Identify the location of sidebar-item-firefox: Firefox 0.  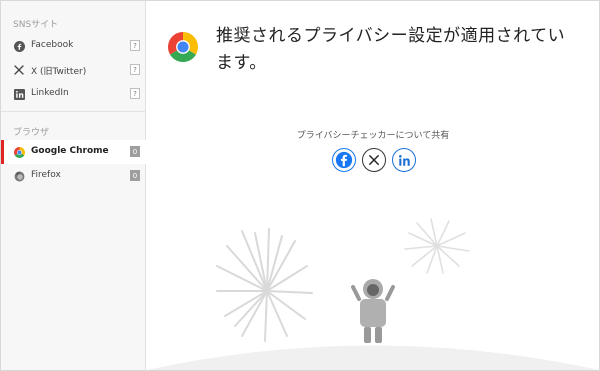
(73, 176).